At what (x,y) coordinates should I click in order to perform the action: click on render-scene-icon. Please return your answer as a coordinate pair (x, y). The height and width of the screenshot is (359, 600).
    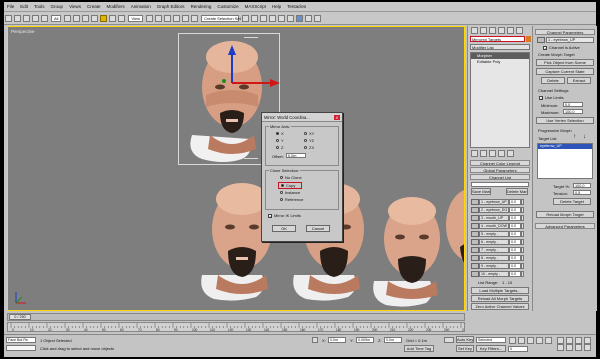
    Looking at the image, I should click on (300, 18).